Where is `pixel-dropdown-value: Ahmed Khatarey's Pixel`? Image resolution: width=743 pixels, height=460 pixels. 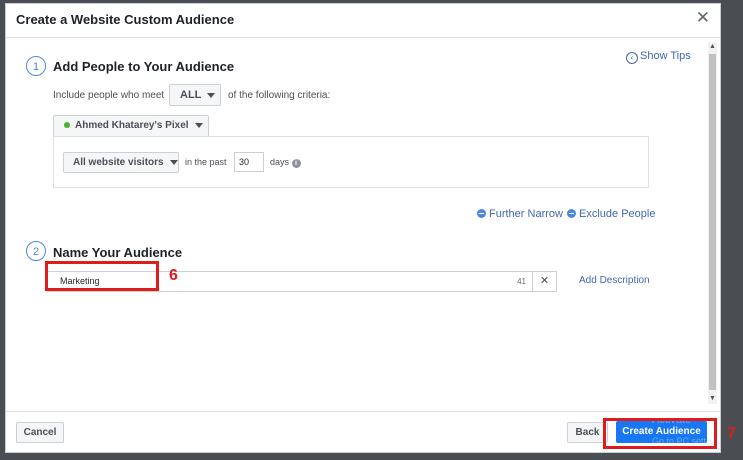 pixel-dropdown-value: Ahmed Khatarey's Pixel is located at coordinates (132, 125).